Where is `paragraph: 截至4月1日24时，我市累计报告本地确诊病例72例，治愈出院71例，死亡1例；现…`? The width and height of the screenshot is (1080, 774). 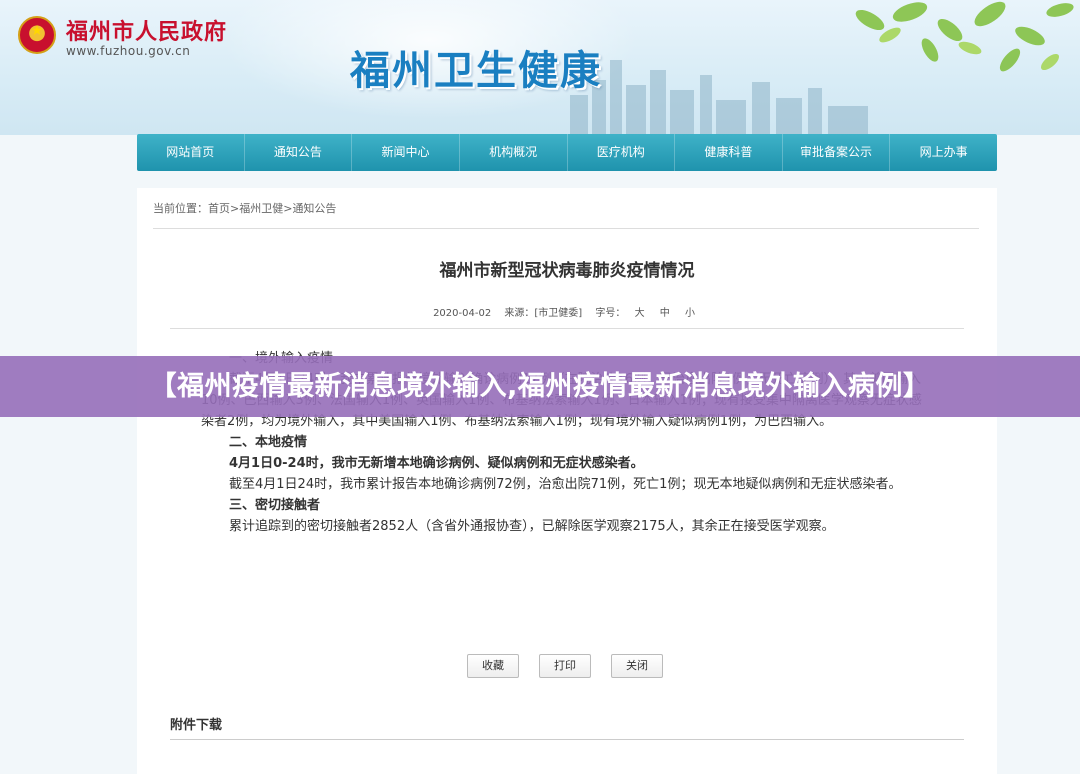
paragraph: 截至4月1日24时，我市累计报告本地确诊病例72例，治愈出院71例，死亡1例；现… is located at coordinates (565, 484).